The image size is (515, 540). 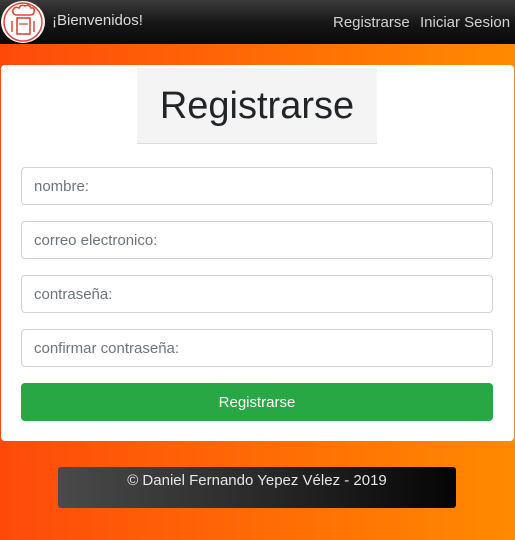 What do you see at coordinates (257, 480) in the screenshot?
I see `footer-copyright: © Daniel Fernando Yepez Vélez - 2019` at bounding box center [257, 480].